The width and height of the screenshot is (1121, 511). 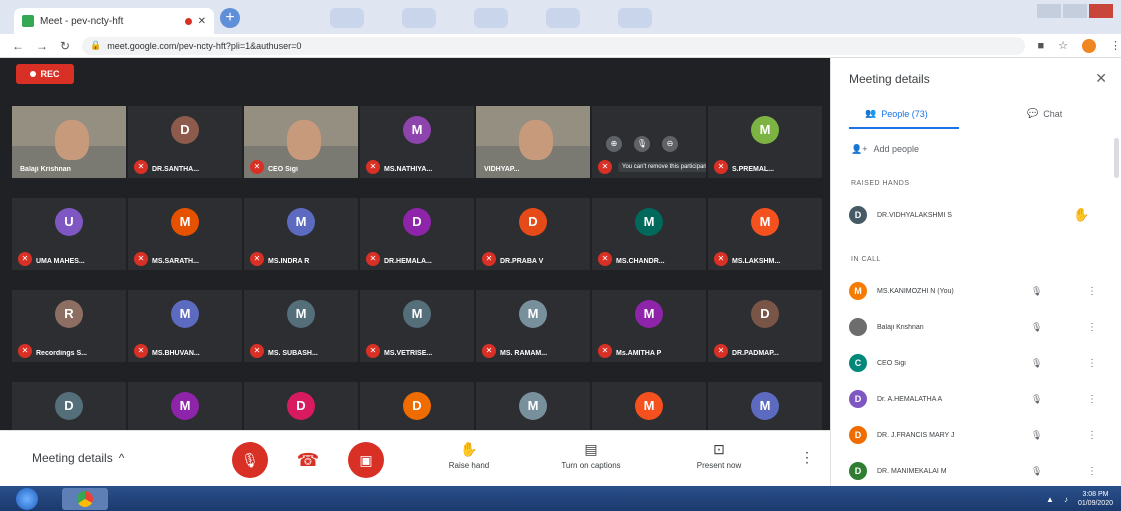 I want to click on back-icon: ←, so click(x=18, y=46).